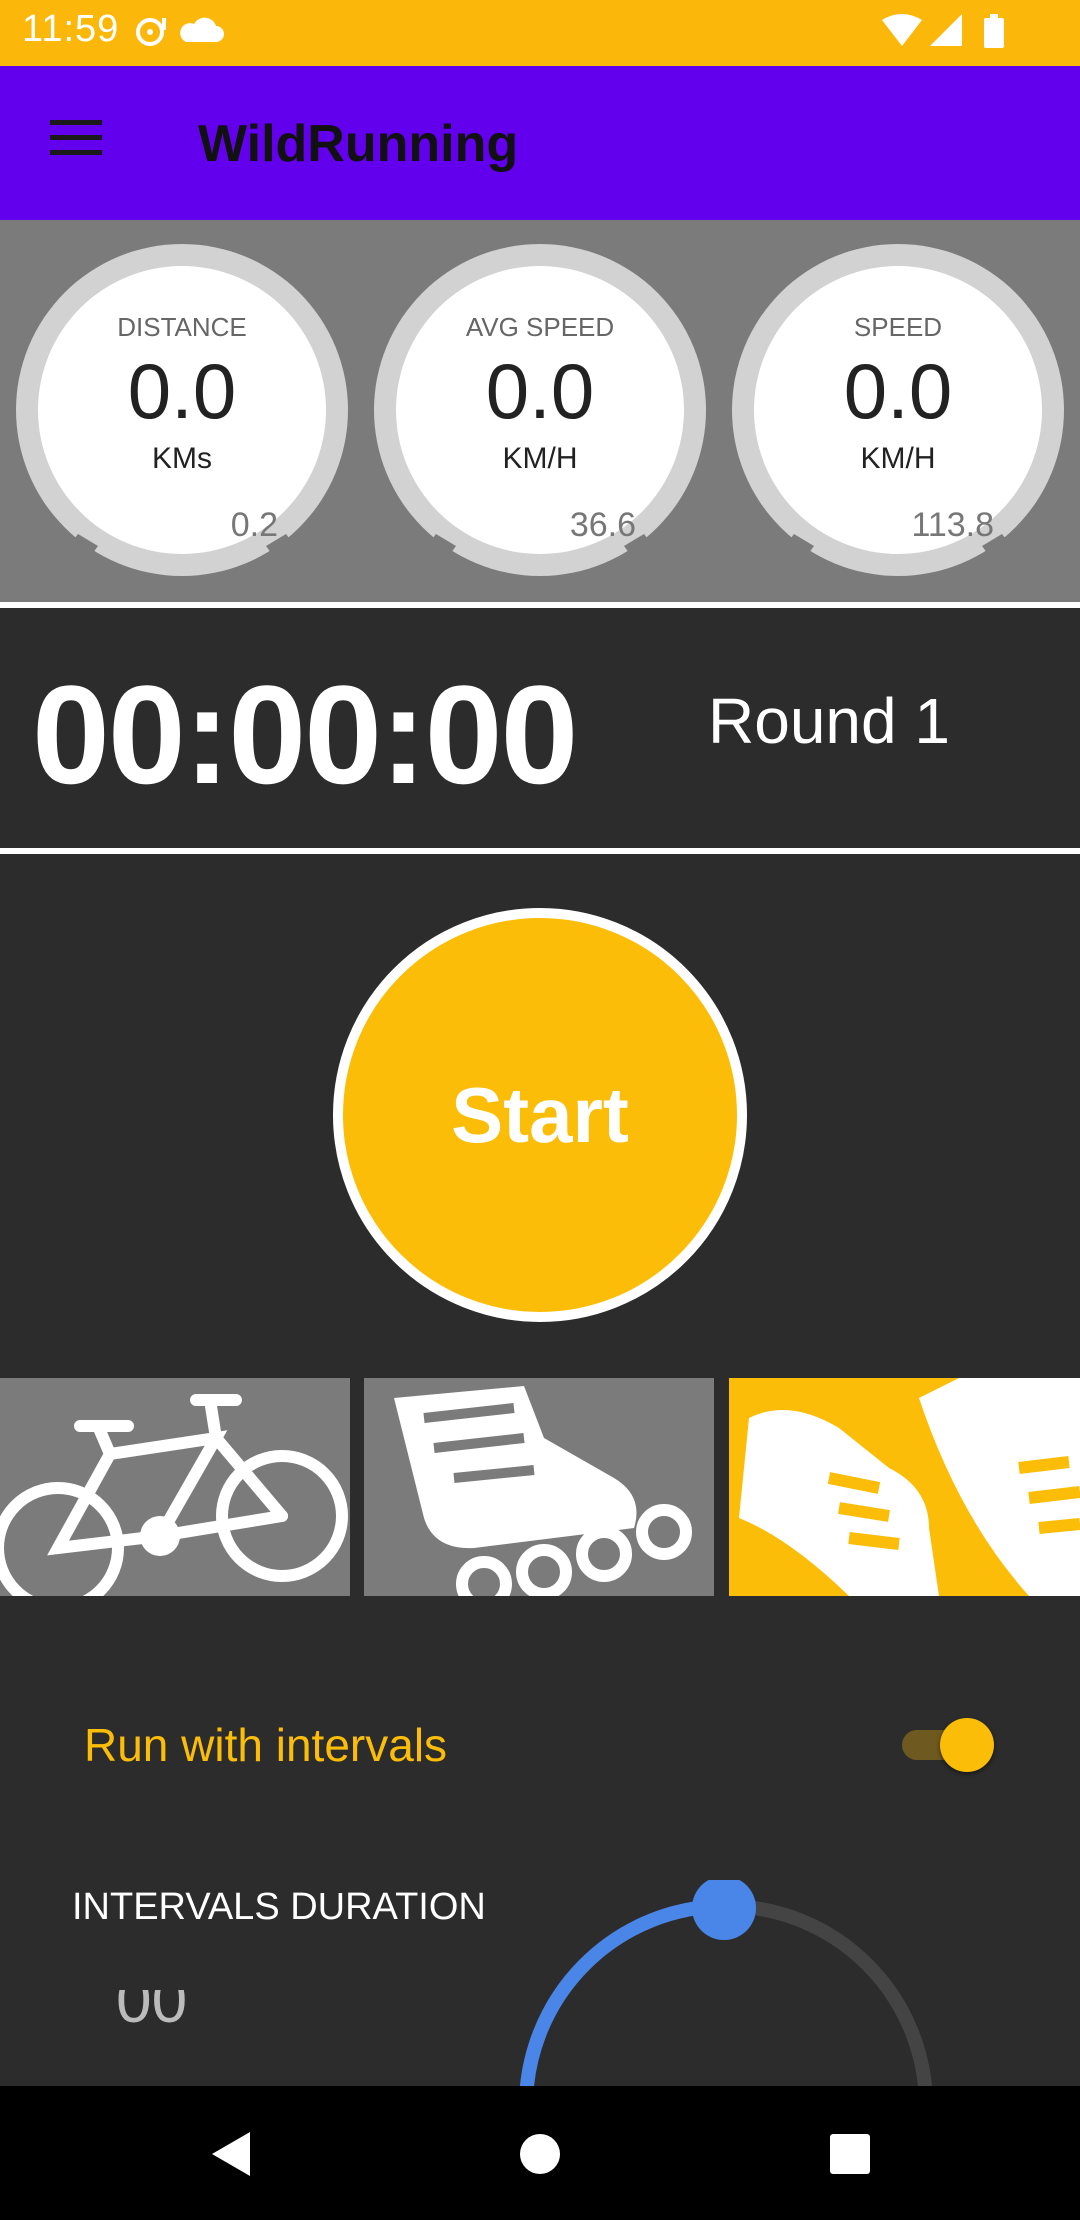 The image size is (1080, 2220). What do you see at coordinates (279, 1907) in the screenshot?
I see `intervals-duration-title: INTERVALS DURATION` at bounding box center [279, 1907].